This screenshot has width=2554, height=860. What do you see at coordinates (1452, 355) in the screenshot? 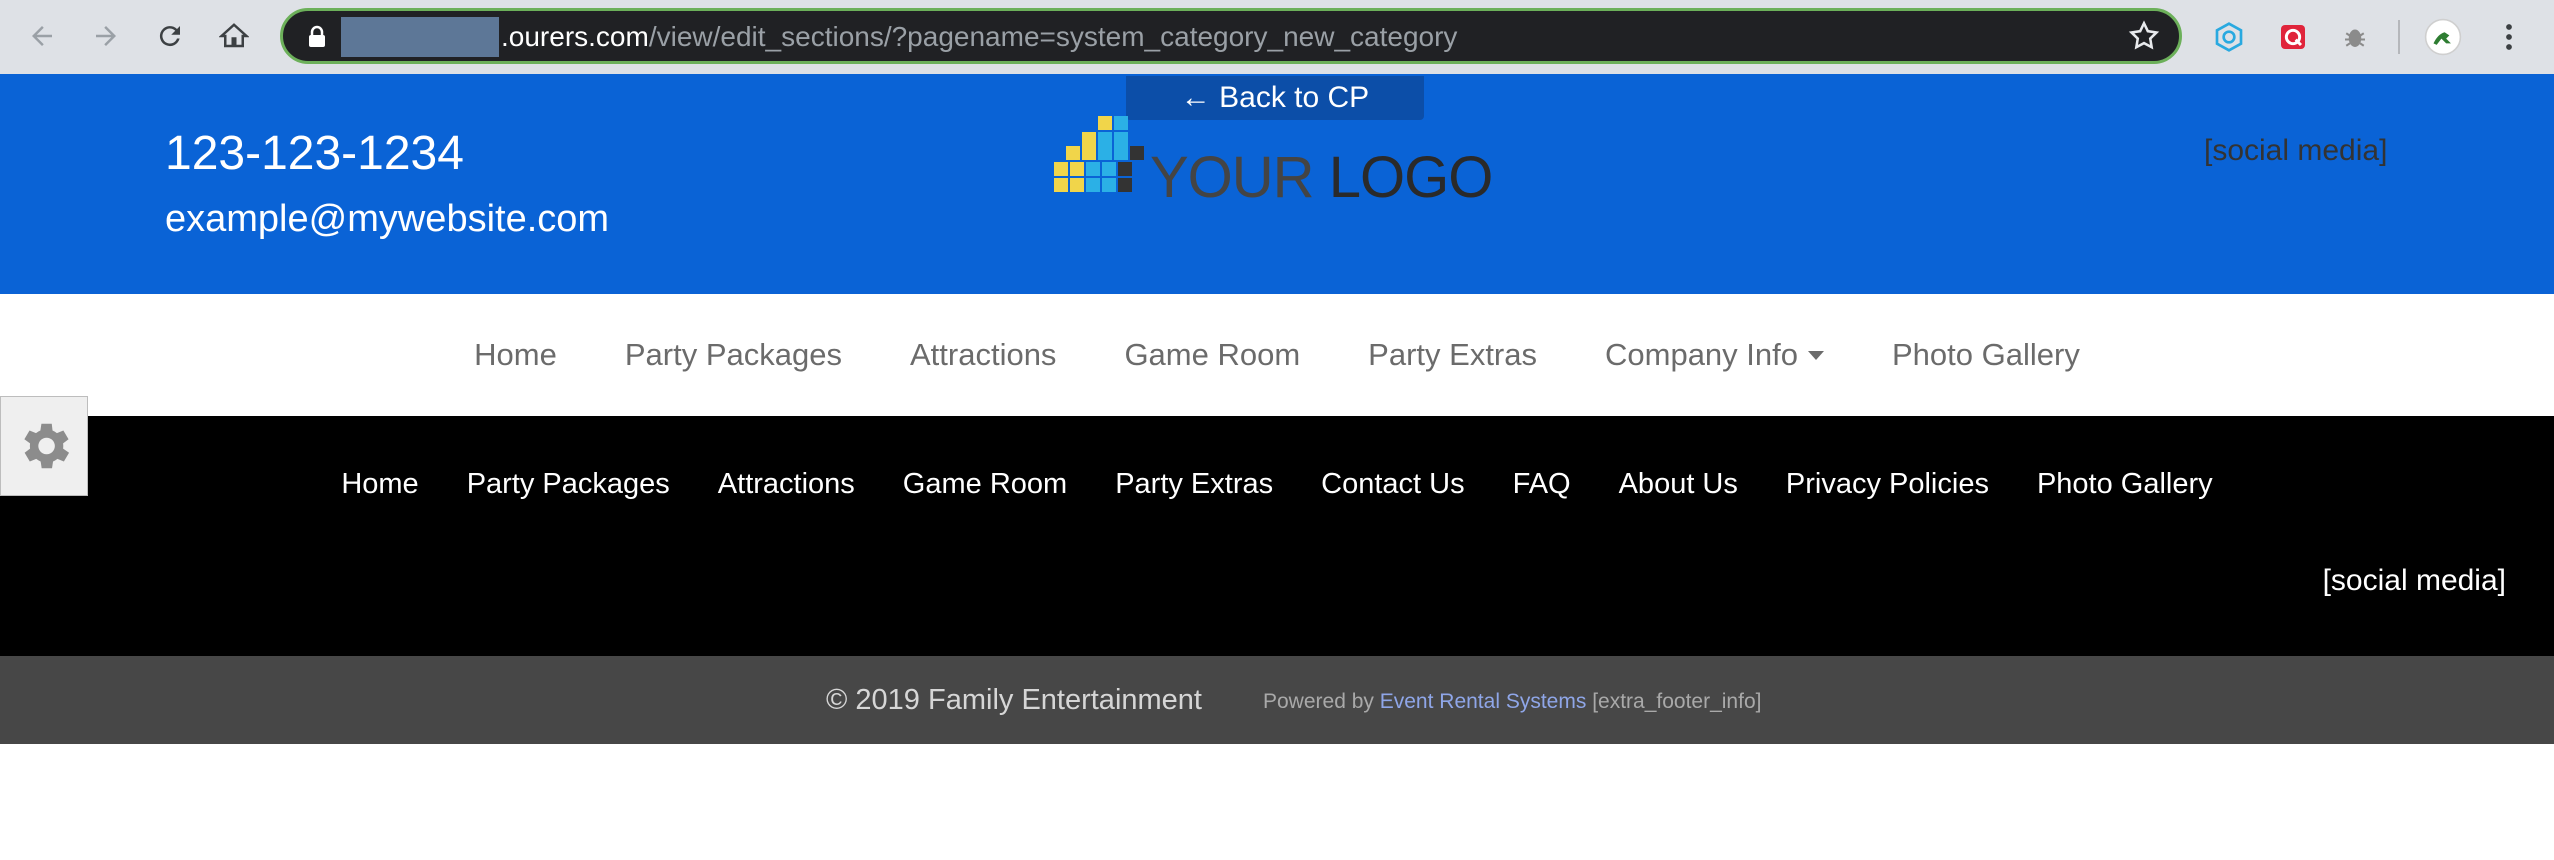
I see `nav-item-party-extras: Party Extras` at bounding box center [1452, 355].